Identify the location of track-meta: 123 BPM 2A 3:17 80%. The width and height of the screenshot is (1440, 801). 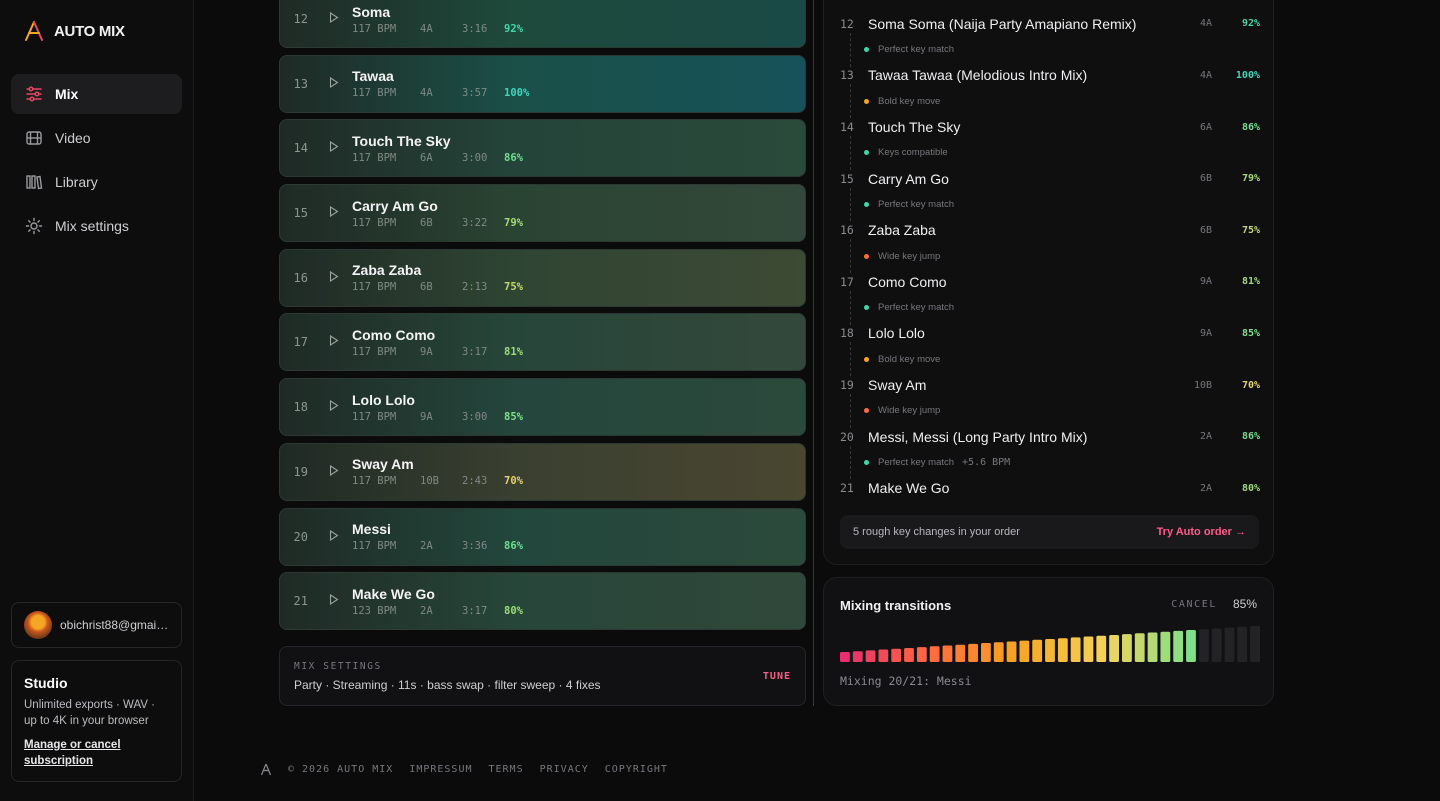
(571, 611).